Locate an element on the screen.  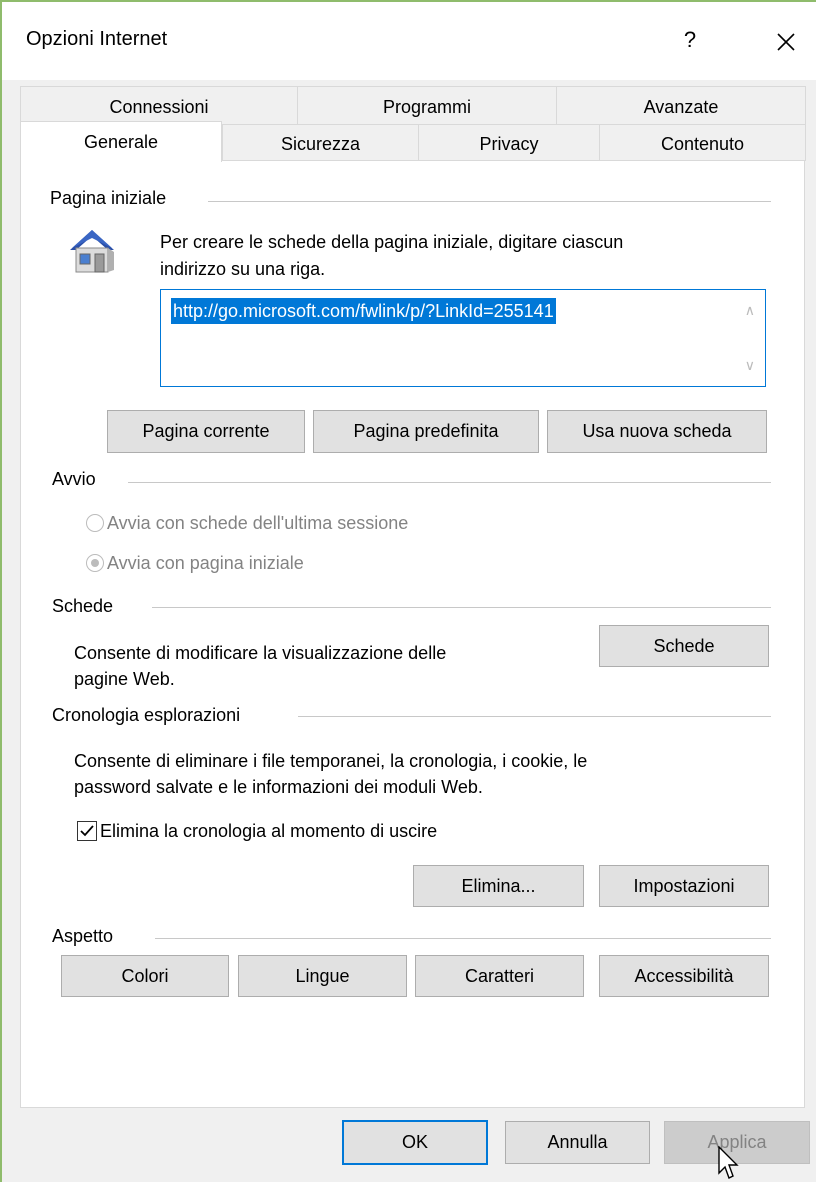
history-group-line is located at coordinates (534, 716).